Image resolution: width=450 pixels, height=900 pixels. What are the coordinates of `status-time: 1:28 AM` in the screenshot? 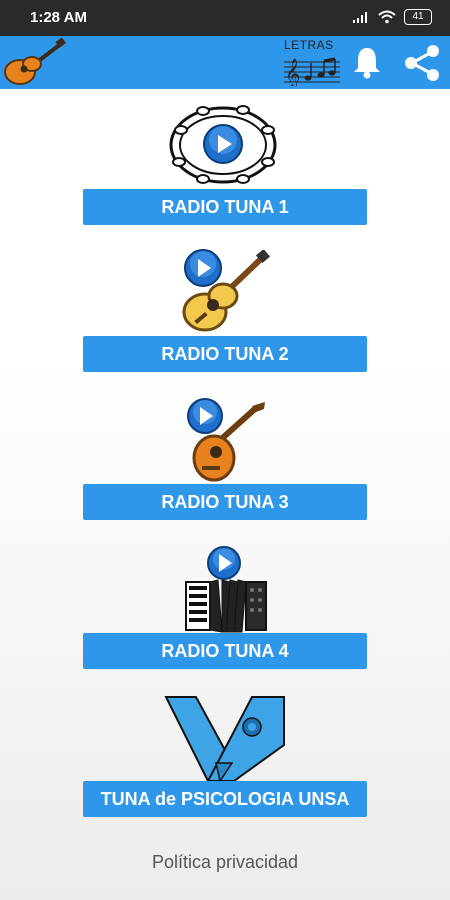 It's located at (58, 17).